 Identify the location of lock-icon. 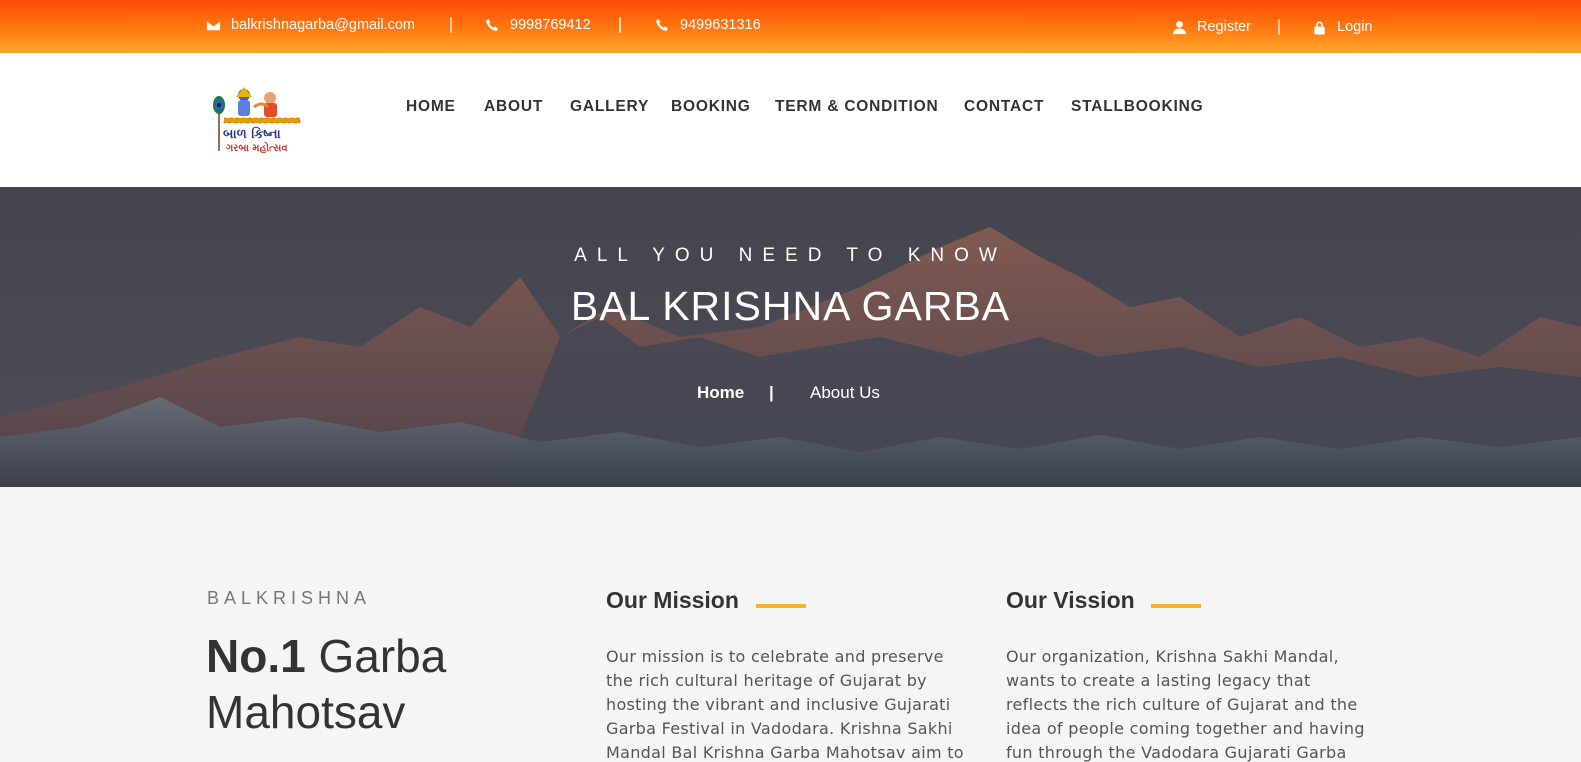
(1319, 27).